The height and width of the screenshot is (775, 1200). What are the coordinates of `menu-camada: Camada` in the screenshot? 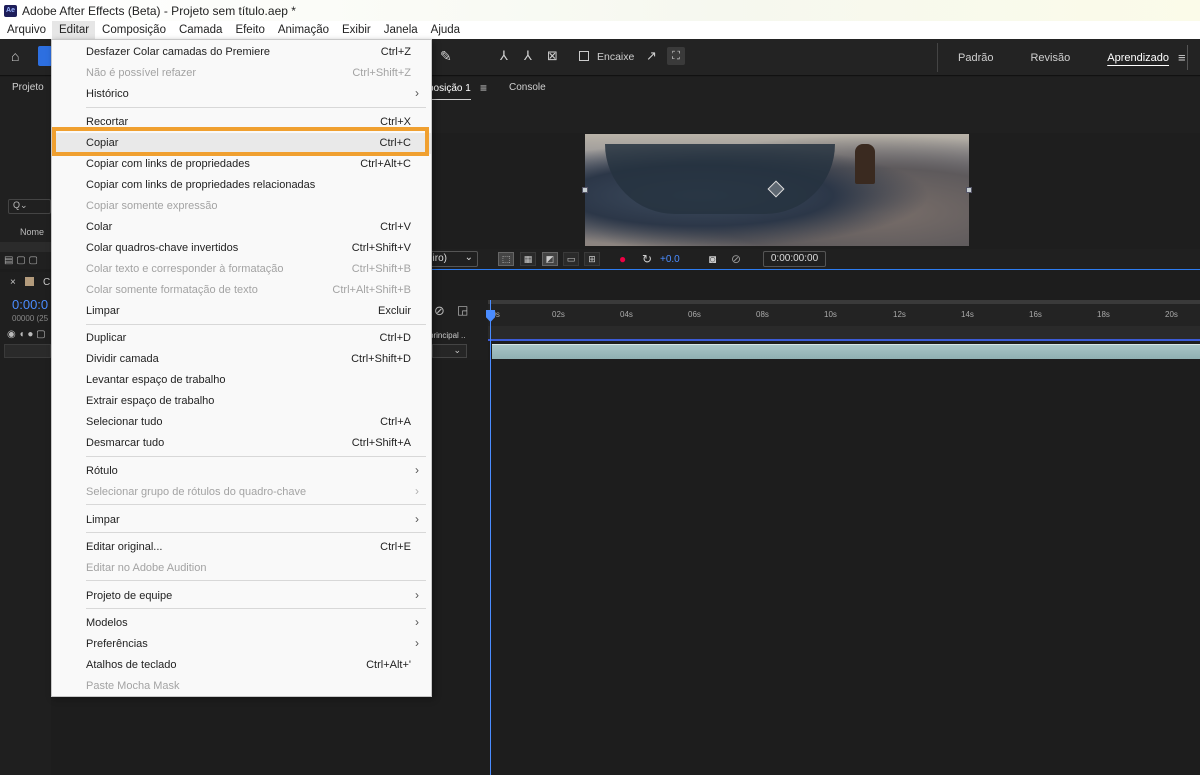 It's located at (200, 30).